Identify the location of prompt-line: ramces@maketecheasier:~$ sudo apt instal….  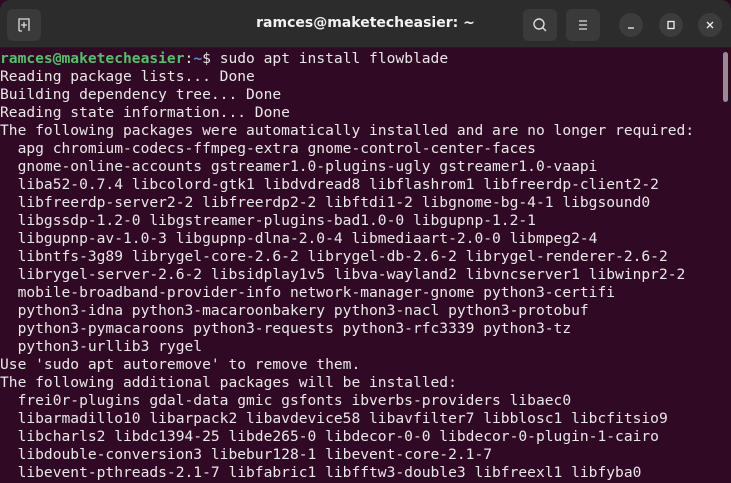
(360, 59).